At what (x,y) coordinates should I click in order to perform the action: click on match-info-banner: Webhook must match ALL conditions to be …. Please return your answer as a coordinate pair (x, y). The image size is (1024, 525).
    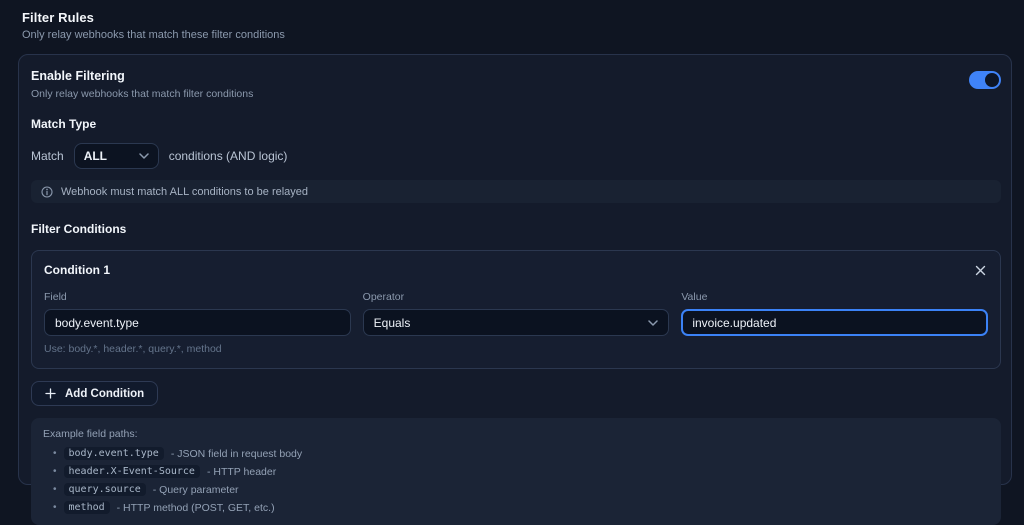
    Looking at the image, I should click on (516, 191).